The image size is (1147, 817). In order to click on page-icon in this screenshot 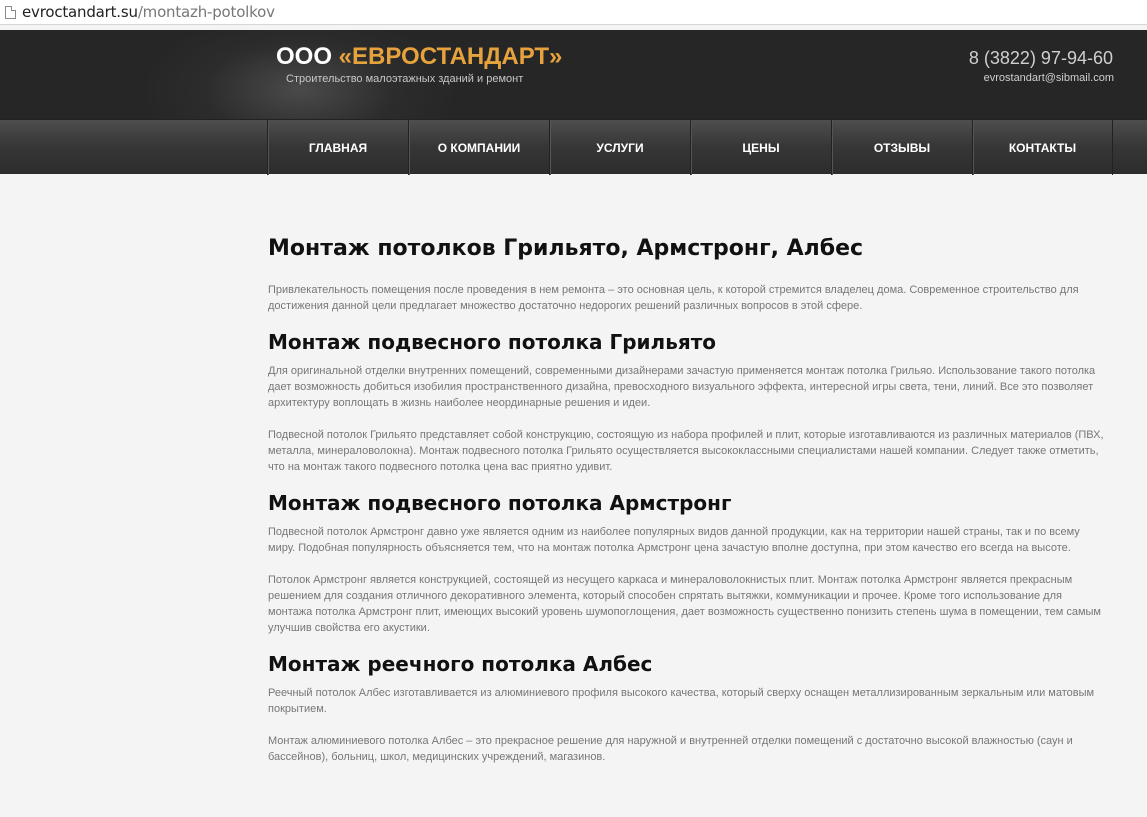, I will do `click(10, 12)`.